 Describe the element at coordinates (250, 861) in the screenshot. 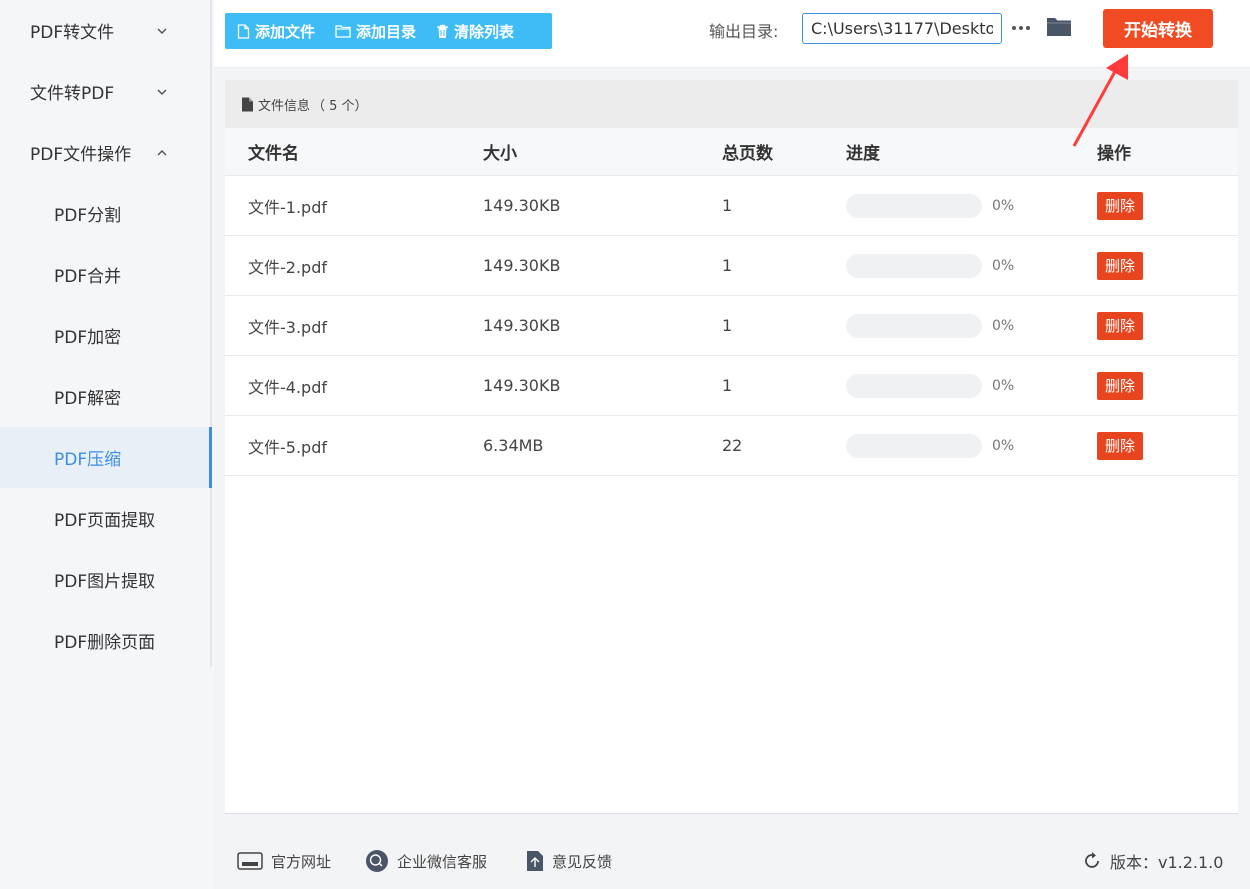

I see `website-icon` at that location.